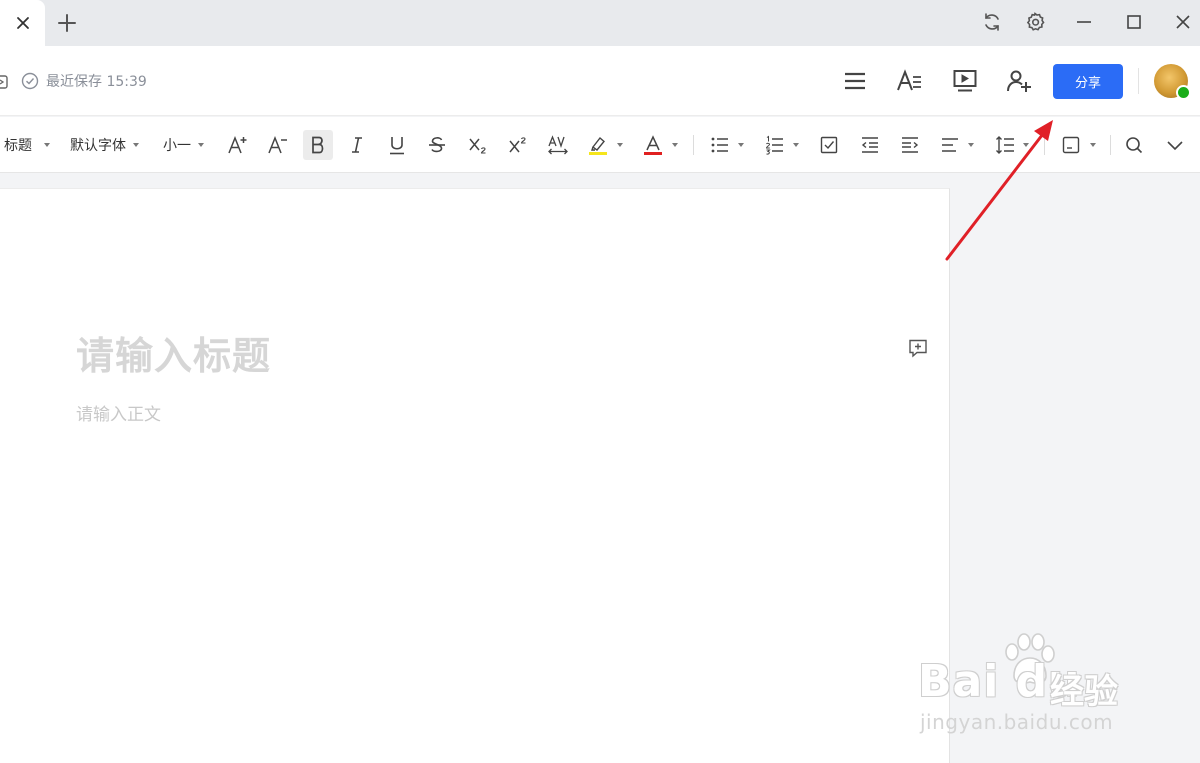 The image size is (1200, 763). I want to click on header-divider, so click(1138, 81).